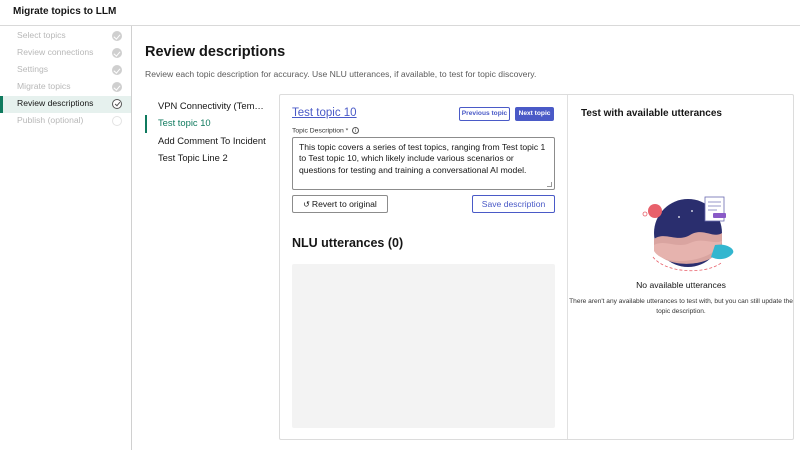 The height and width of the screenshot is (450, 800). What do you see at coordinates (193, 157) in the screenshot?
I see `topic-label: Test Topic Line 2` at bounding box center [193, 157].